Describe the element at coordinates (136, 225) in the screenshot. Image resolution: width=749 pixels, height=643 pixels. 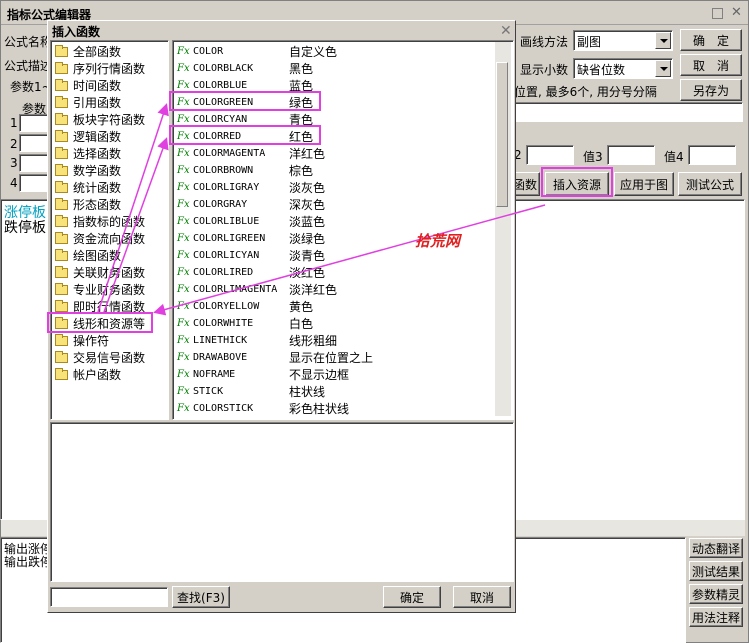
I see `arrow-to-colorred` at that location.